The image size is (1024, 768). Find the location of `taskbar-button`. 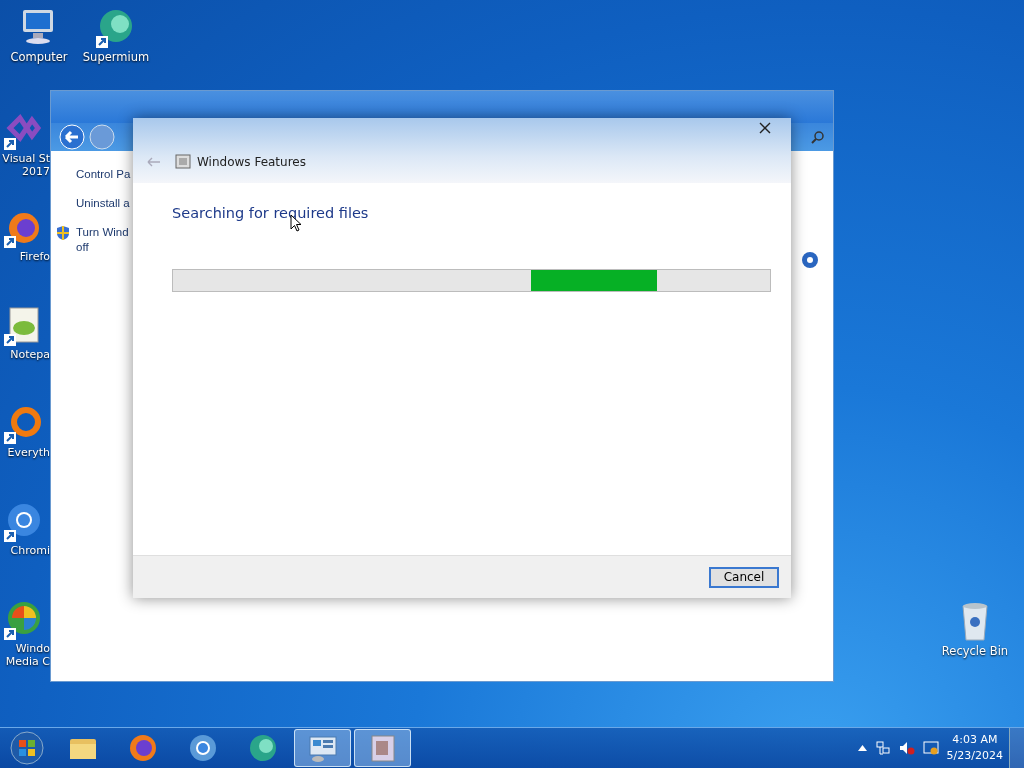

taskbar-button is located at coordinates (322, 748).